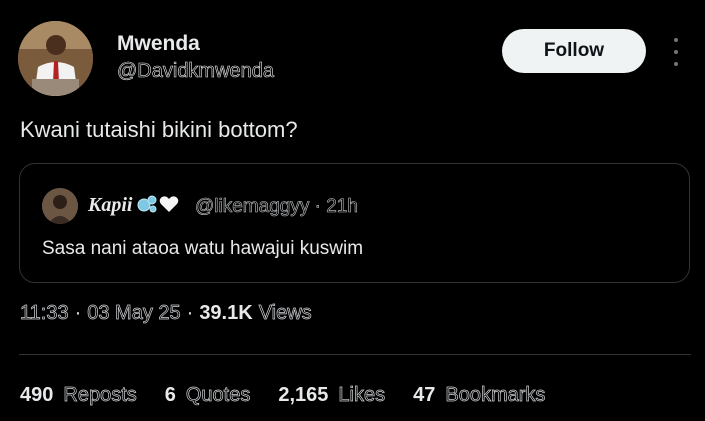 This screenshot has height=421, width=705. What do you see at coordinates (342, 207) in the screenshot?
I see `quote-time: 21h` at bounding box center [342, 207].